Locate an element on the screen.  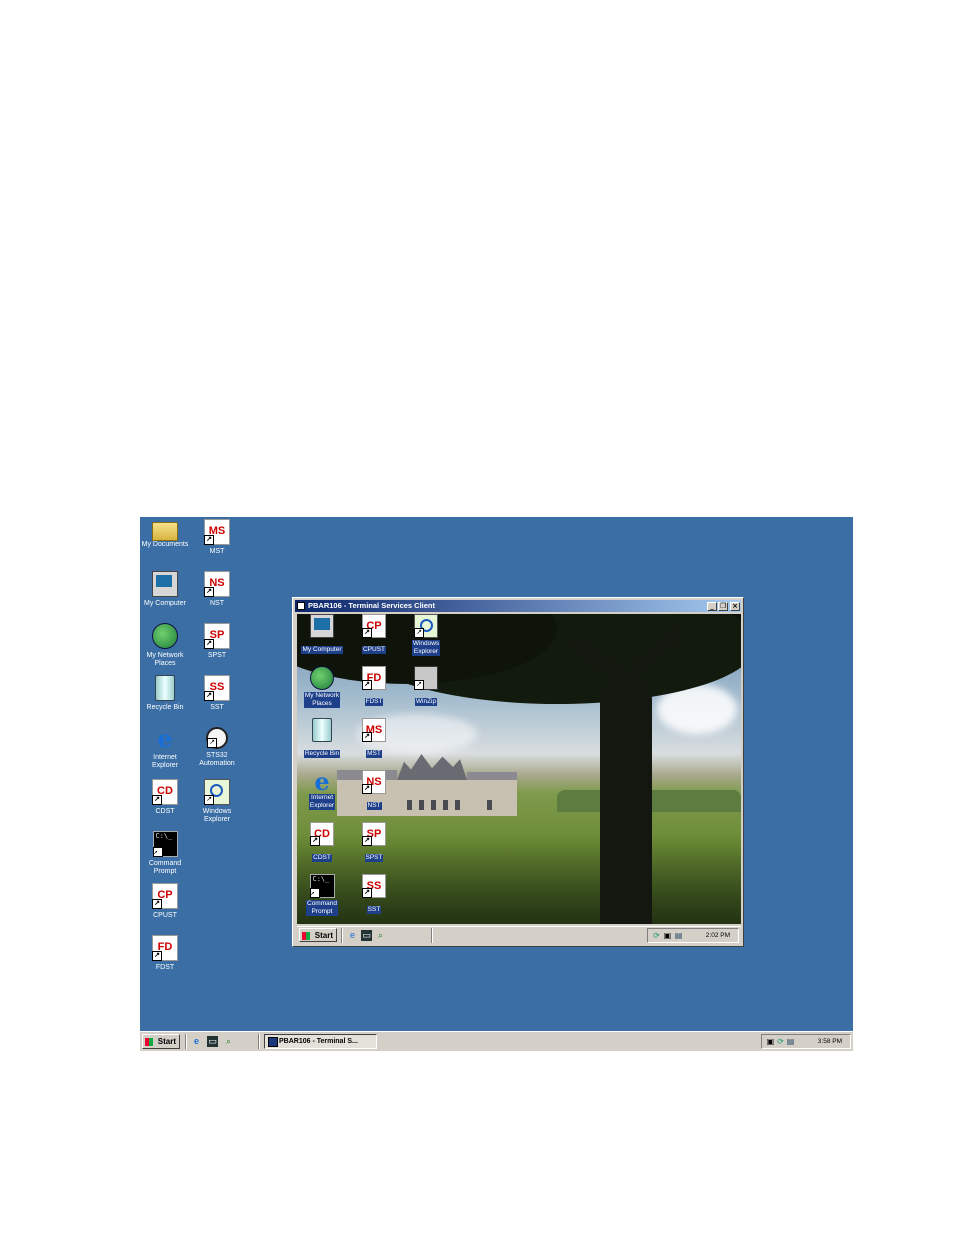
remote-icon-cpust: CP CPUST is located at coordinates (374, 635).